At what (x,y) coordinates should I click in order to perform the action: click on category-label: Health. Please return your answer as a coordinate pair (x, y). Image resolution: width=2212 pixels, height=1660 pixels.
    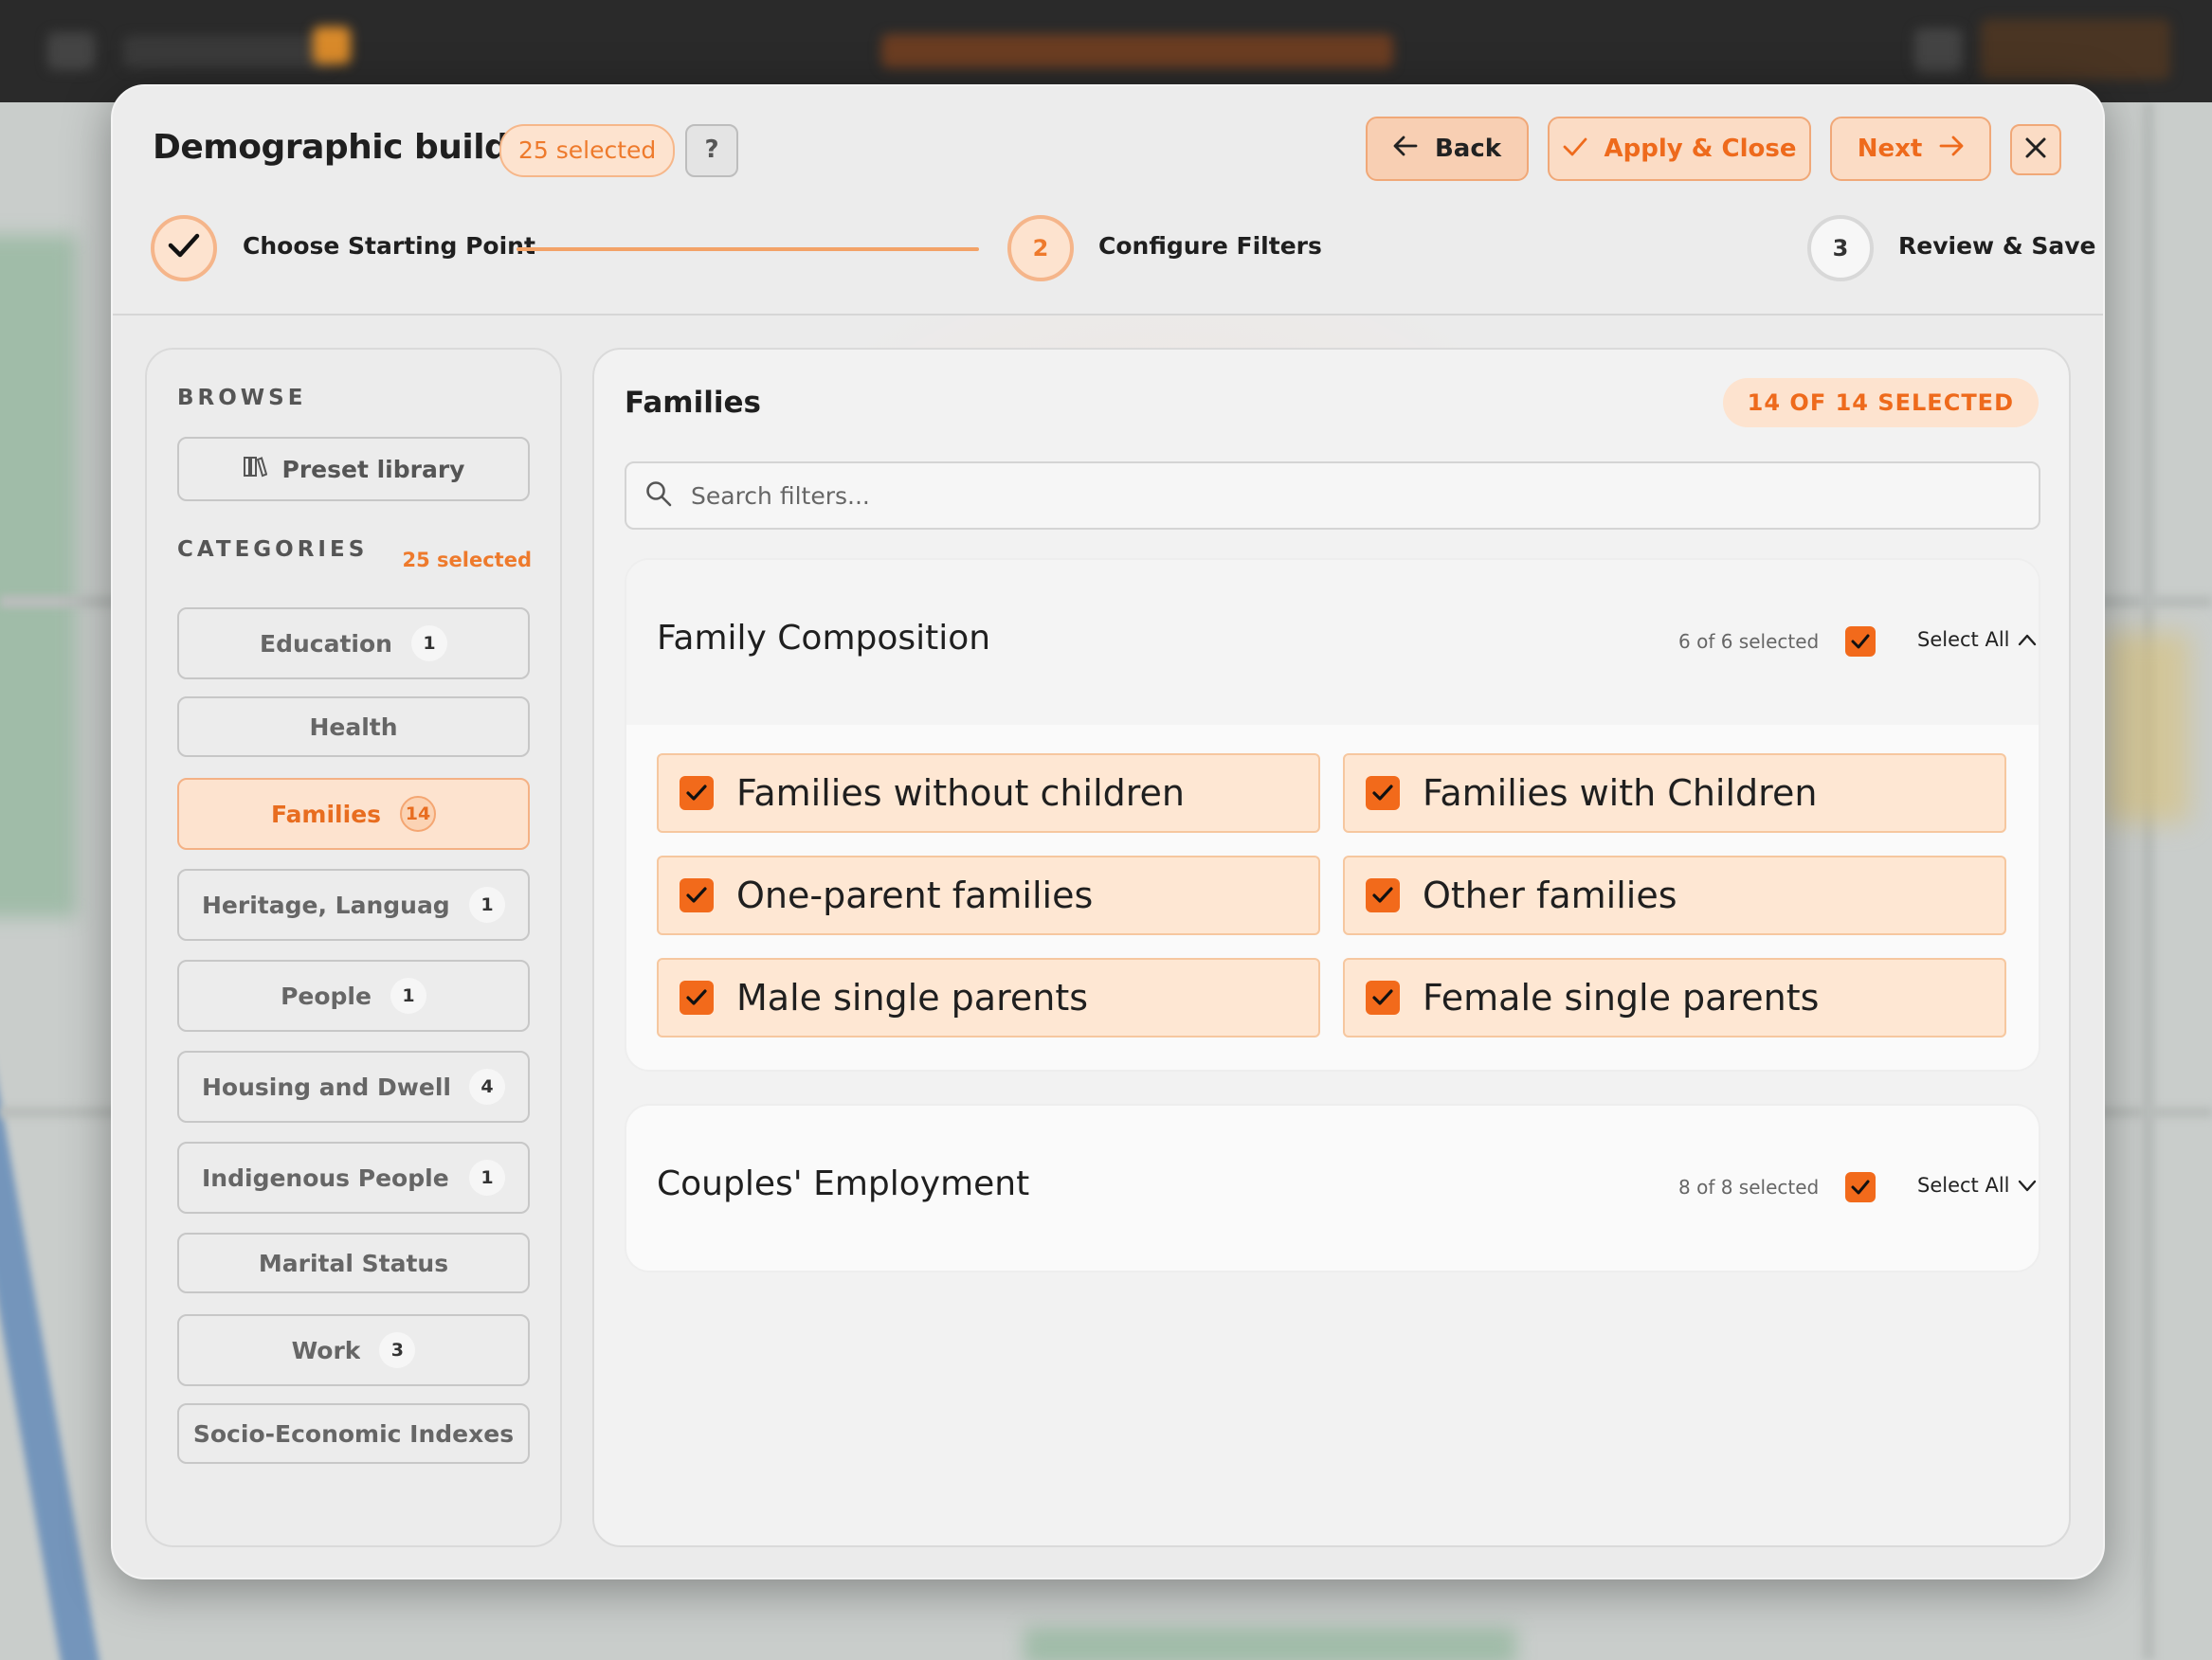
    Looking at the image, I should click on (353, 727).